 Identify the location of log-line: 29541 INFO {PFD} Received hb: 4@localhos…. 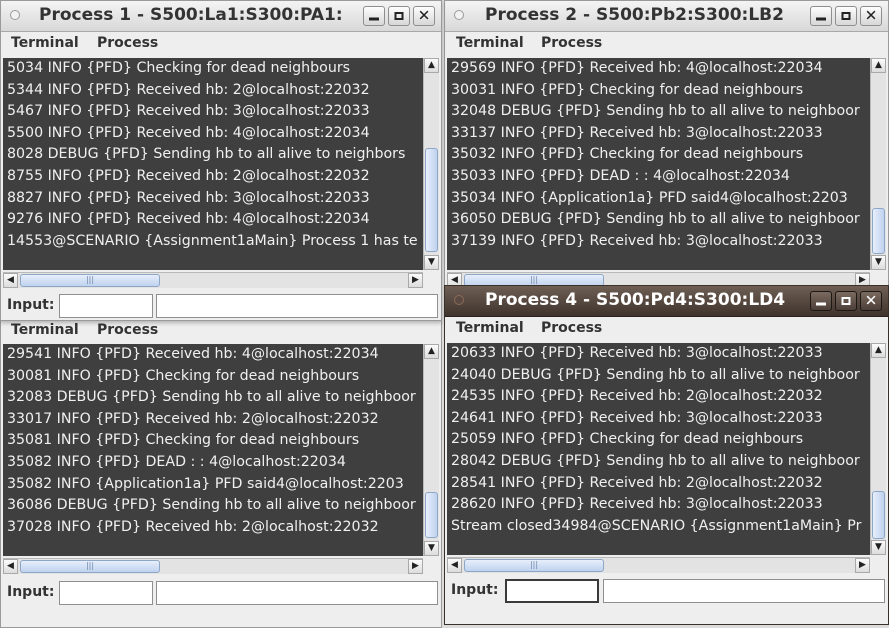
(193, 354).